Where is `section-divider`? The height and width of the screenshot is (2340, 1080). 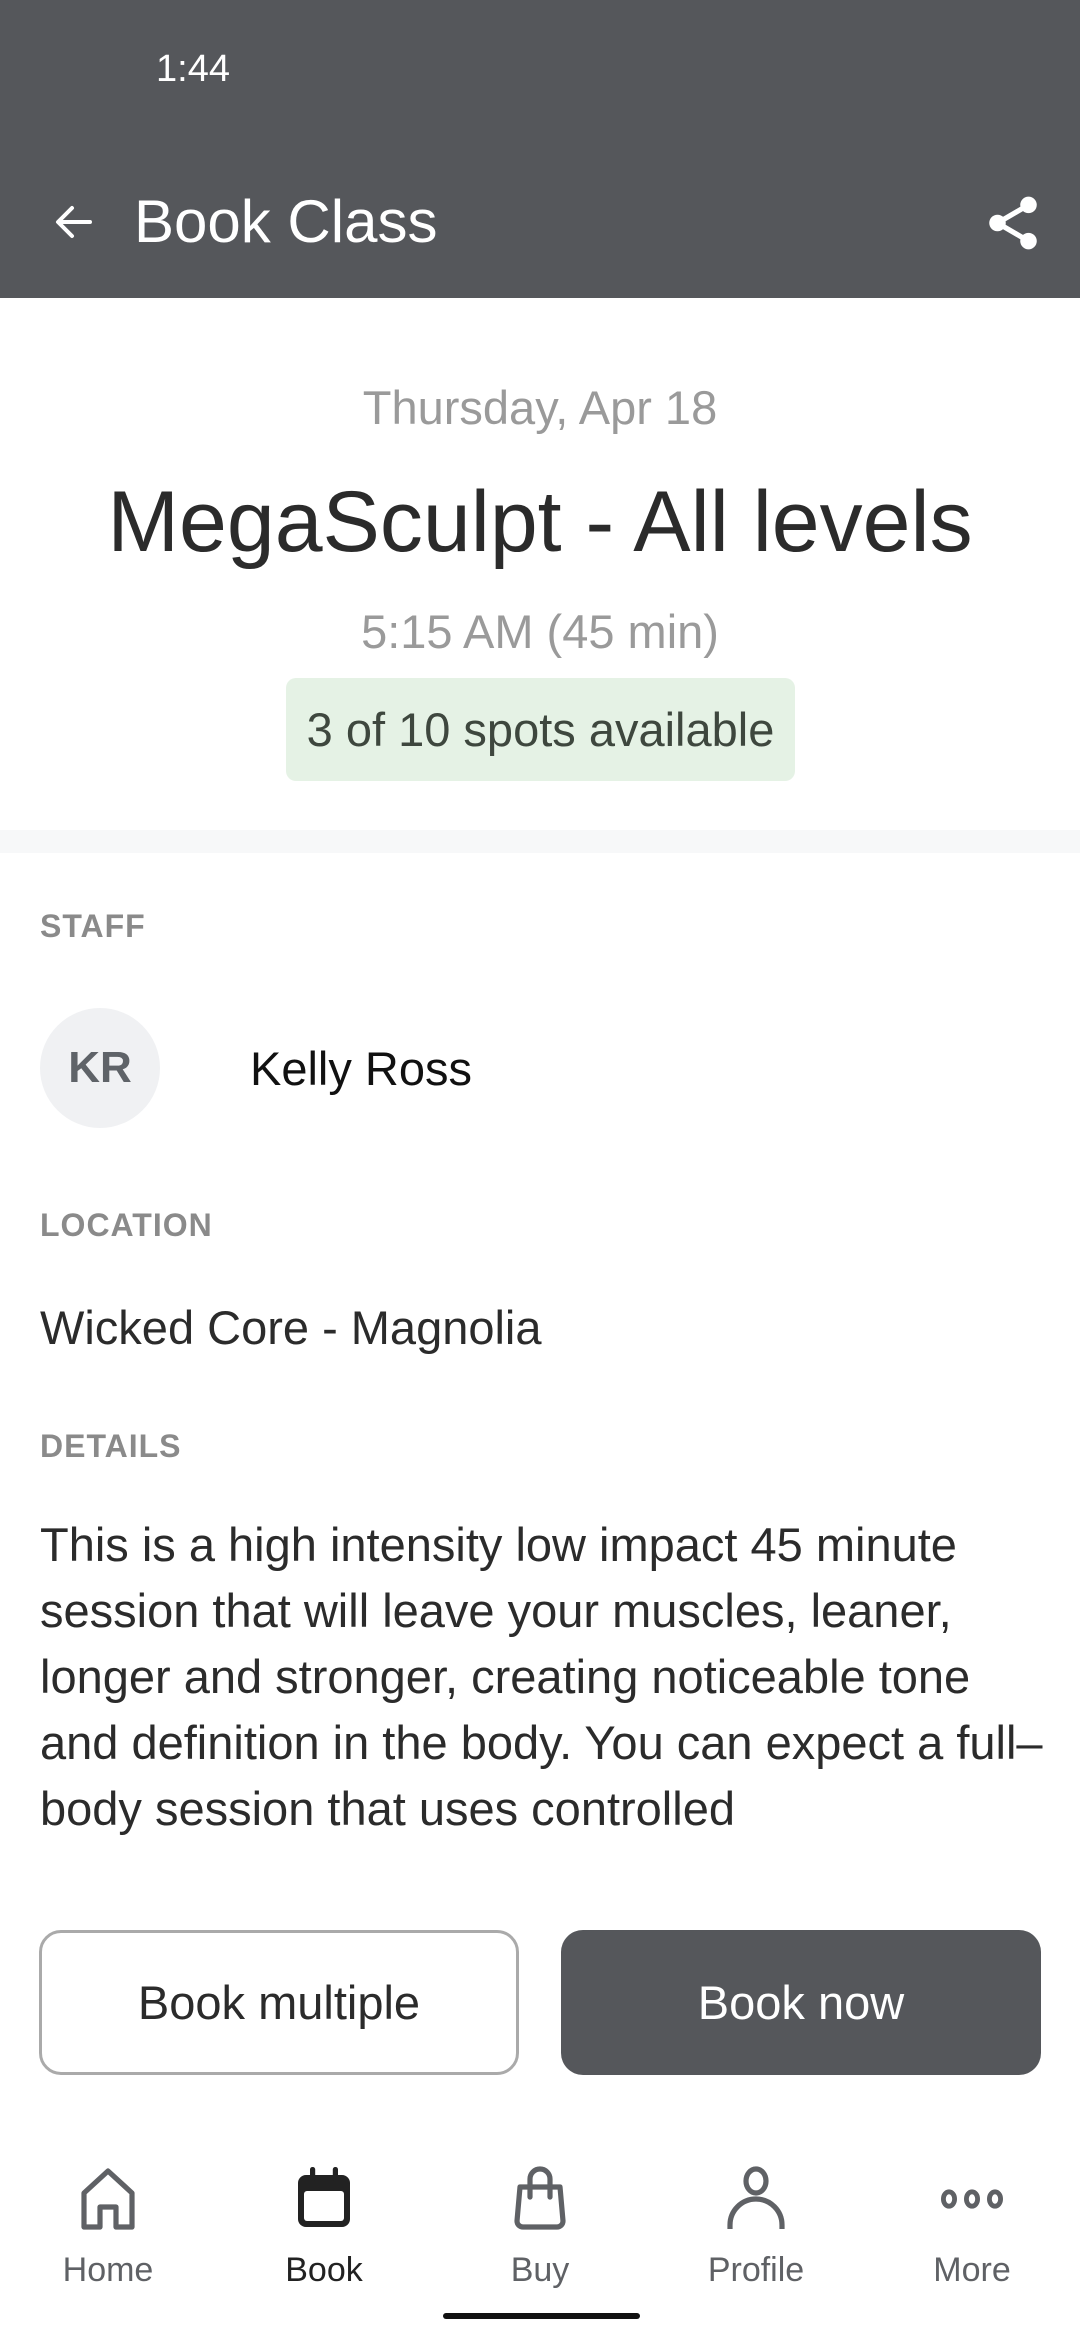 section-divider is located at coordinates (540, 841).